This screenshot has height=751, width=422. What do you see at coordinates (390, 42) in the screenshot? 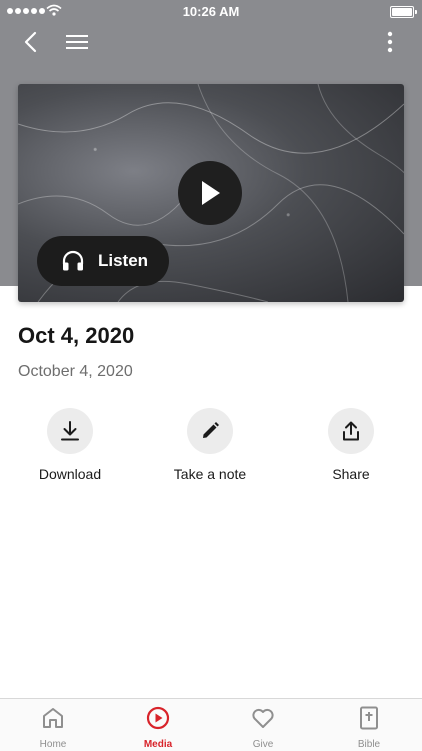
I see `more-options-icon` at bounding box center [390, 42].